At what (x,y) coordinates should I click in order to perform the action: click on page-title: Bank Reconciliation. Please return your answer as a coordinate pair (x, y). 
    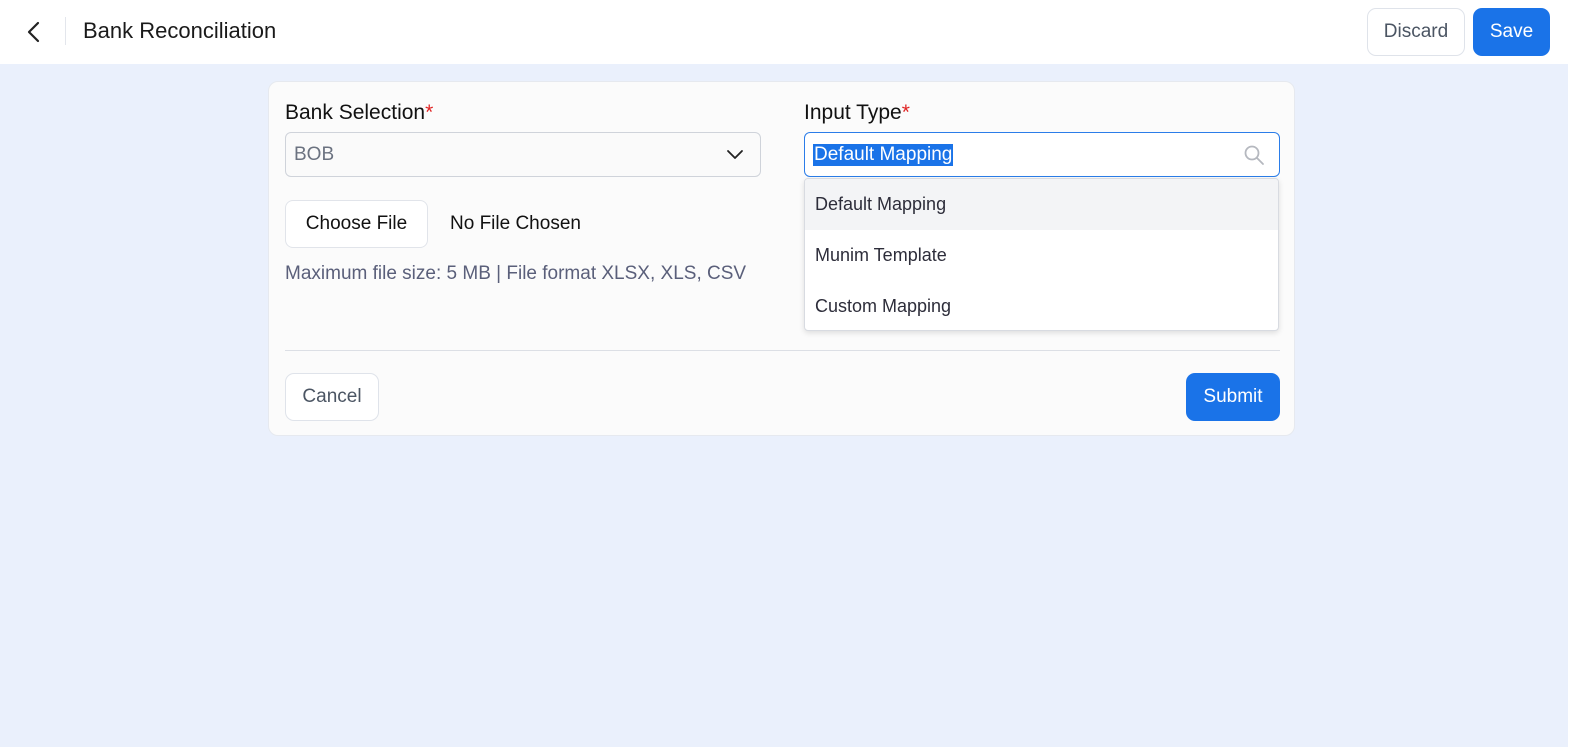
    Looking at the image, I should click on (180, 30).